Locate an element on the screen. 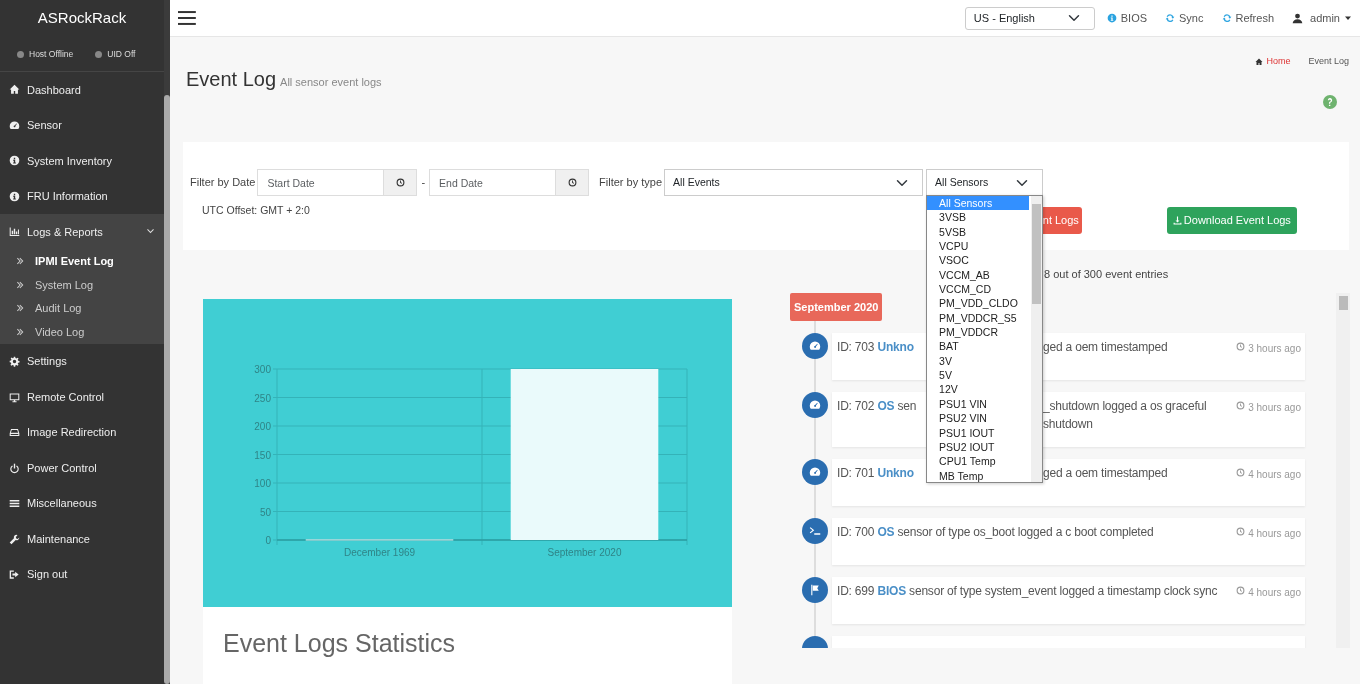 The height and width of the screenshot is (684, 1360). sidebar-subitem: Video Log is located at coordinates (82, 332).